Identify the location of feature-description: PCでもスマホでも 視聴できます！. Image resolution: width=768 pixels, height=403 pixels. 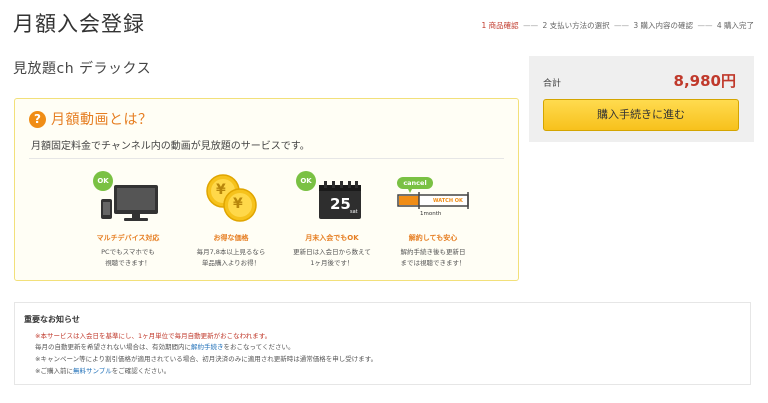
(128, 258).